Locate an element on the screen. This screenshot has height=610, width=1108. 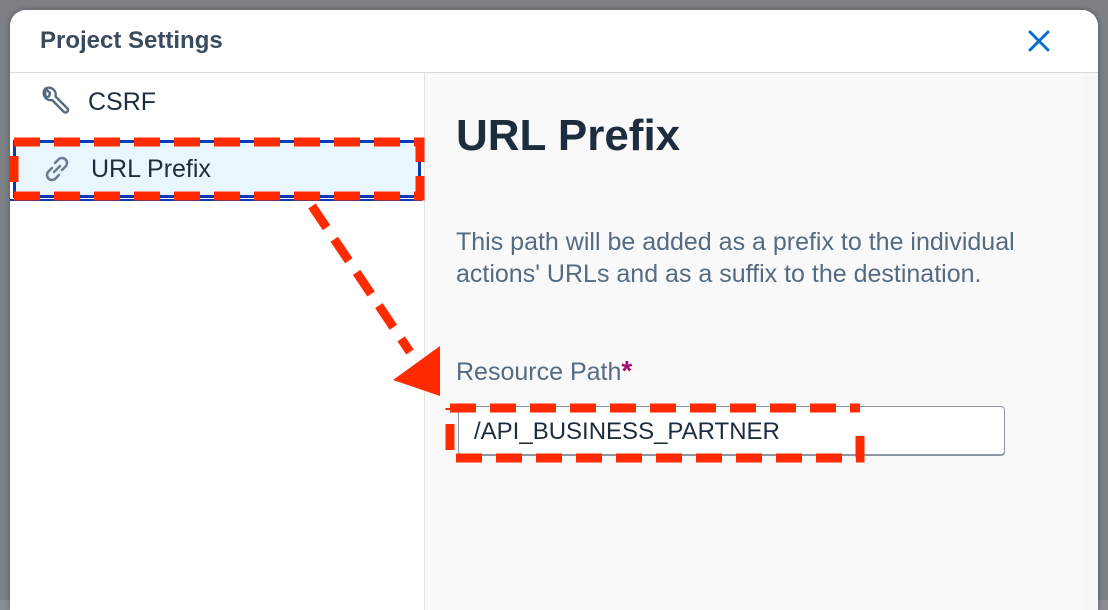
dialog-header: Project Settings is located at coordinates (554, 41).